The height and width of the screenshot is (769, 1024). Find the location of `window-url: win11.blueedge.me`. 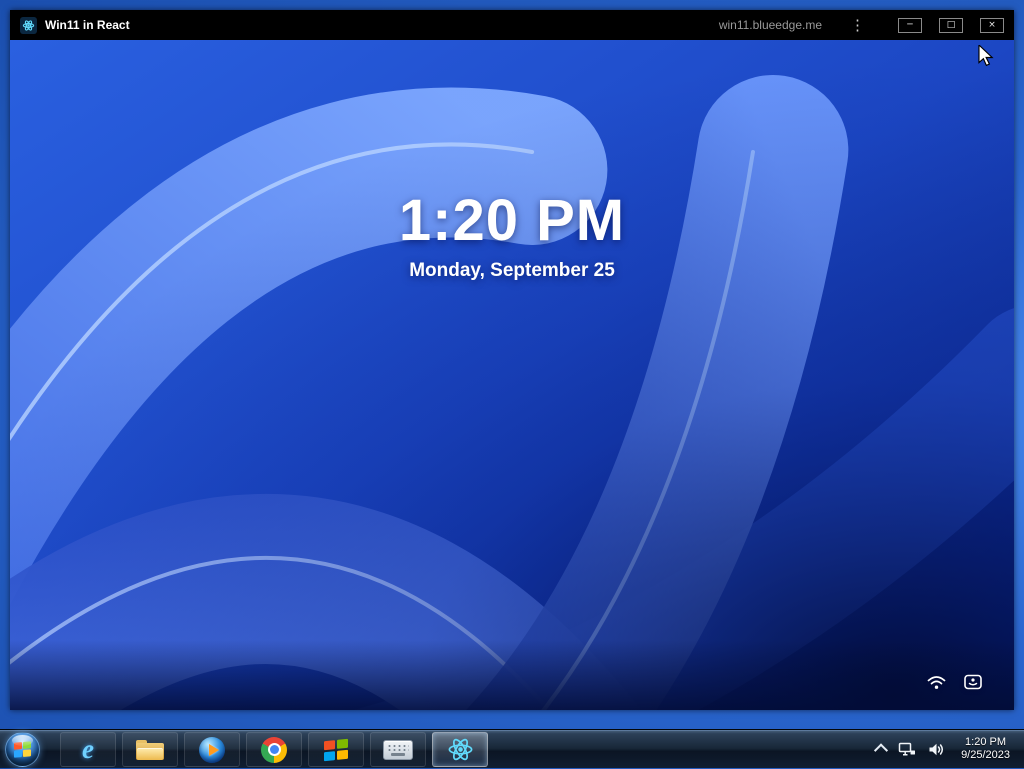

window-url: win11.blueedge.me is located at coordinates (770, 25).